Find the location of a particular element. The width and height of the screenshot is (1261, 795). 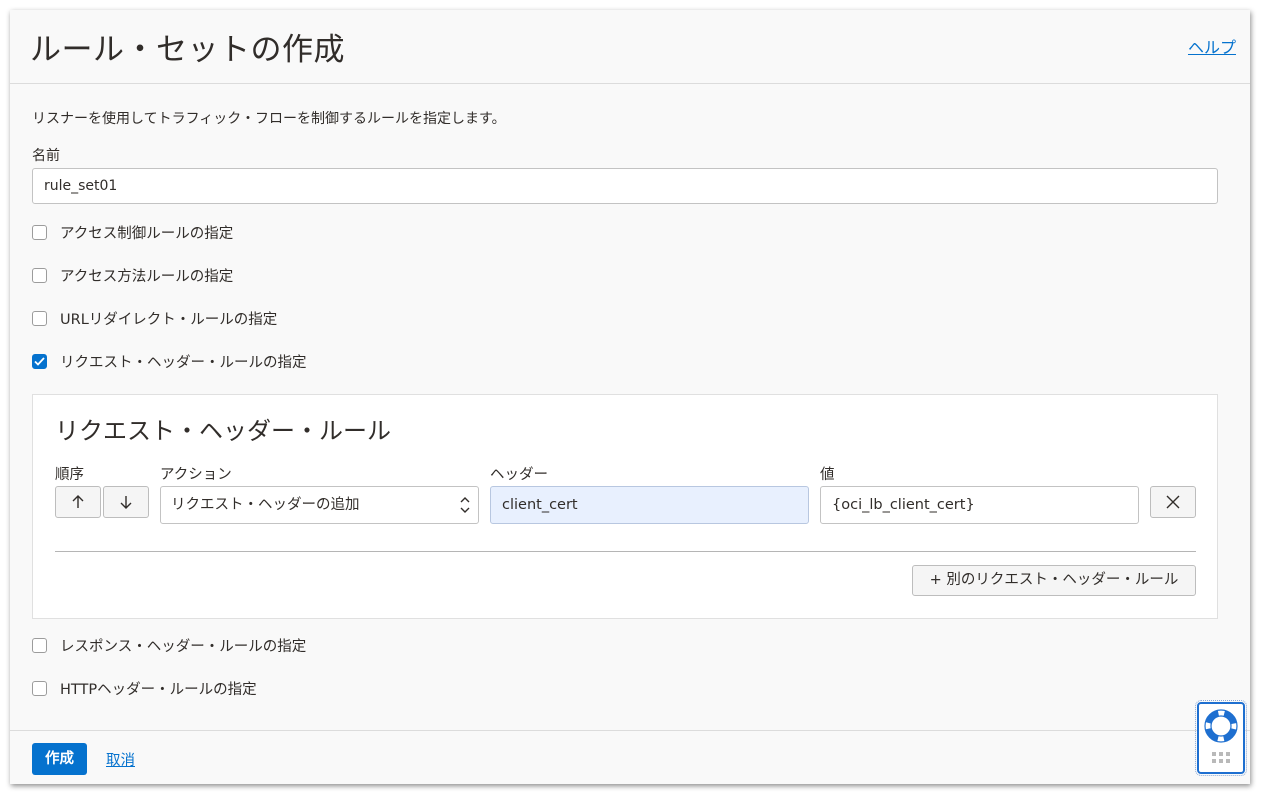

action-select: リクエスト・ヘッダーの追加 is located at coordinates (319, 505).